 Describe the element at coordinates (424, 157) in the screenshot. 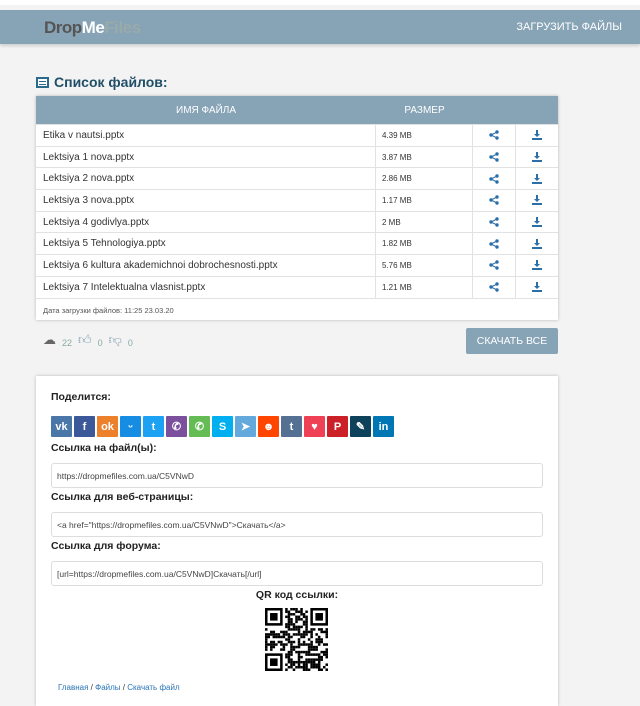

I see `file-size: 3.87 MB` at that location.